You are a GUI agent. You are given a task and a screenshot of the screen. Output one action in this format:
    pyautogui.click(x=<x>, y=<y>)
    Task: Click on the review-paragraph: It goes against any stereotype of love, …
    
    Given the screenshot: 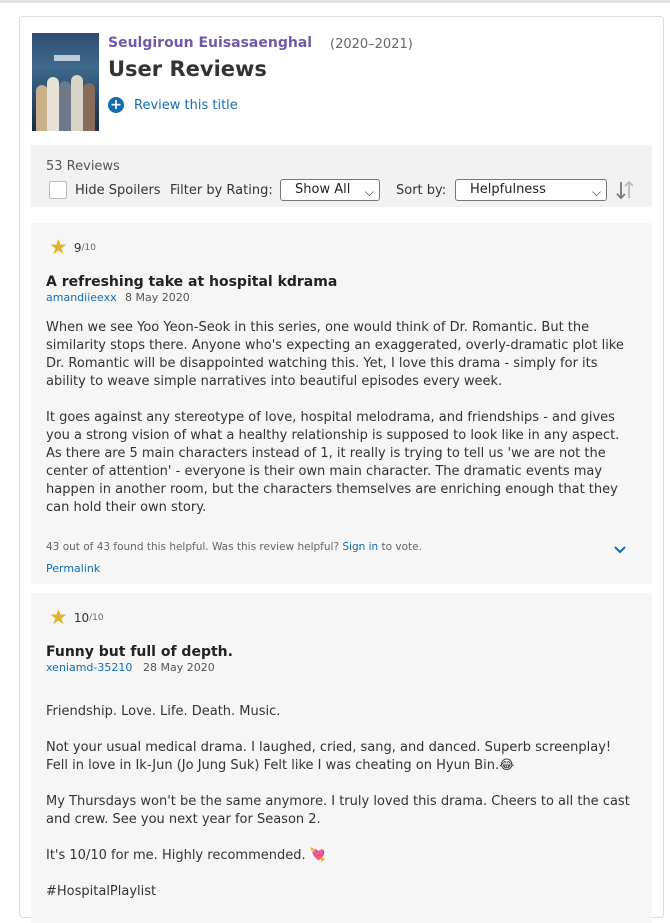 What is the action you would take?
    pyautogui.click(x=333, y=462)
    